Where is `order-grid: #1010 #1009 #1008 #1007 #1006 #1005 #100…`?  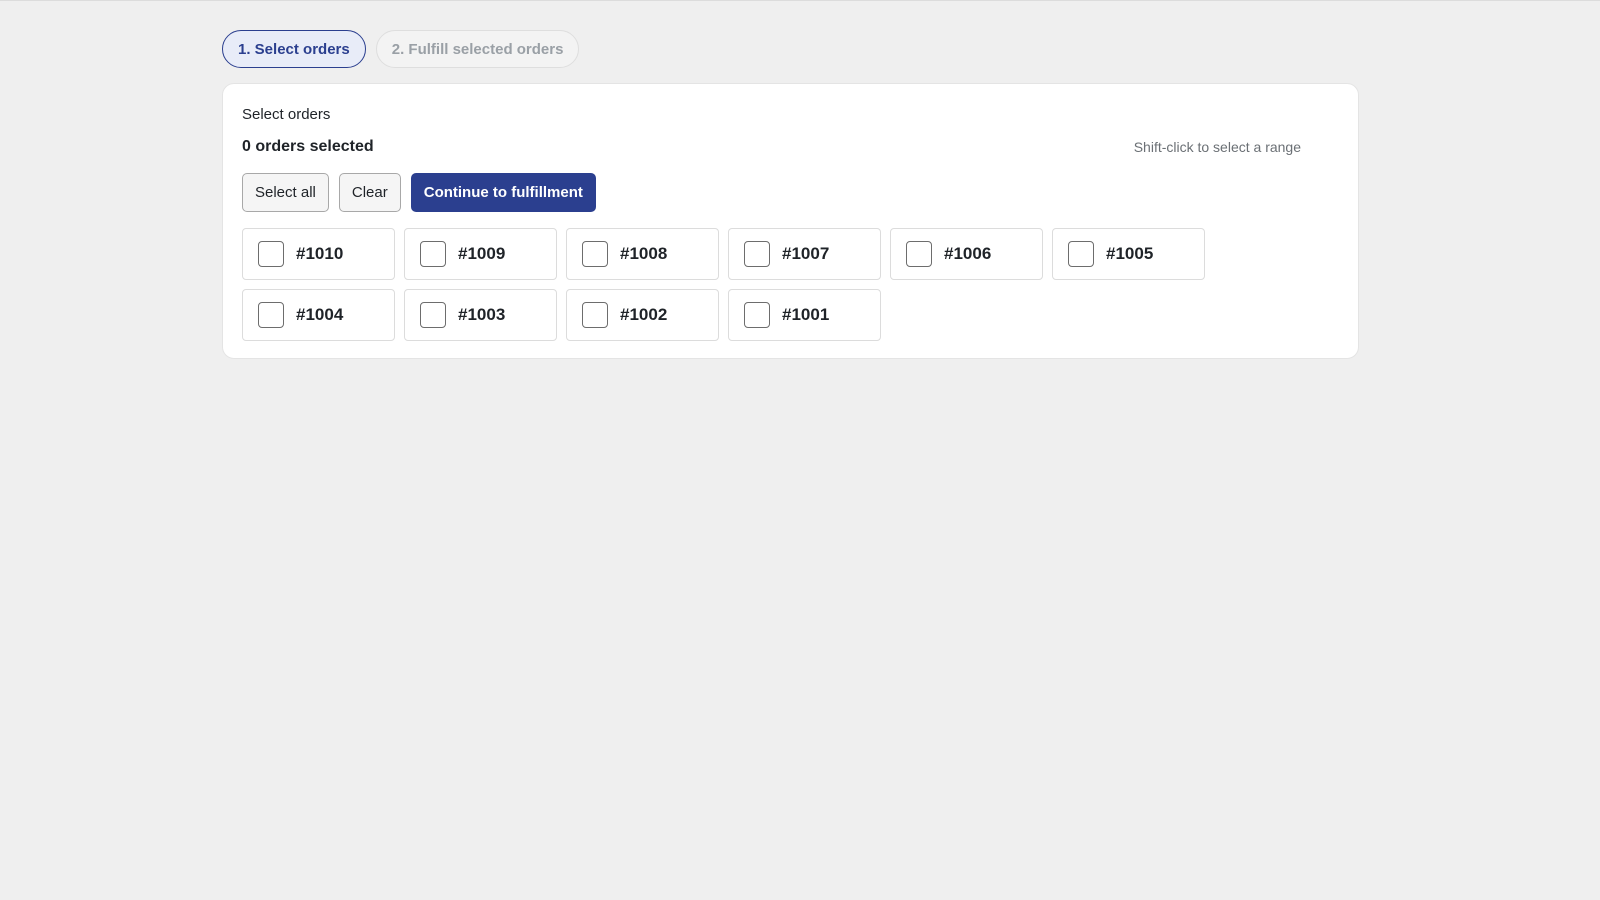
order-grid: #1010 #1009 #1008 #1007 #1006 #1005 #100… is located at coordinates (723, 284).